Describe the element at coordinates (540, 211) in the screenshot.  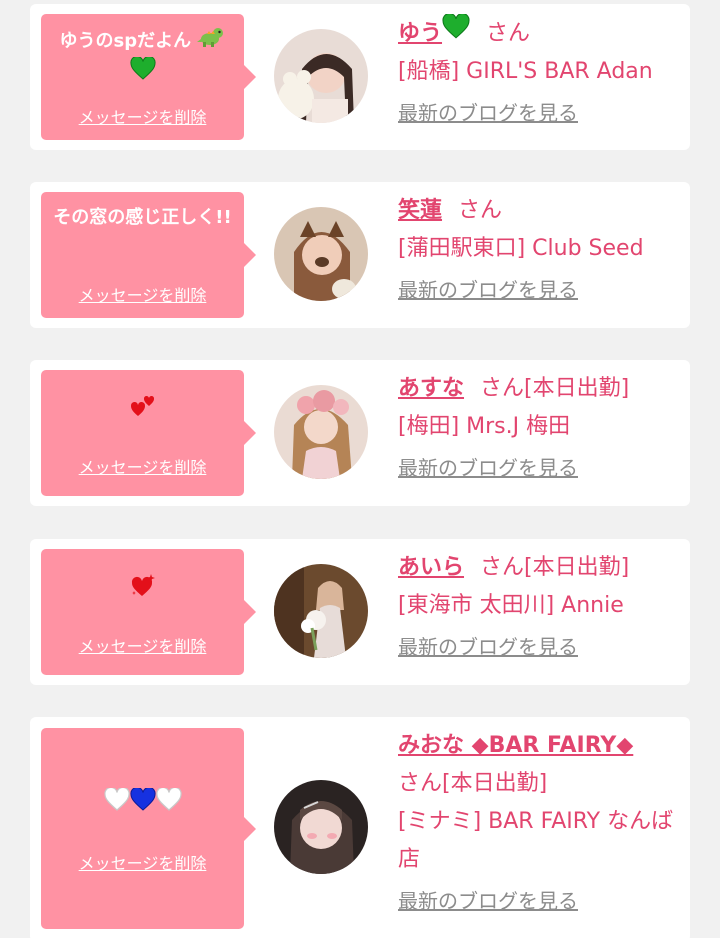
I see `name-line: 笑蓮 さん` at that location.